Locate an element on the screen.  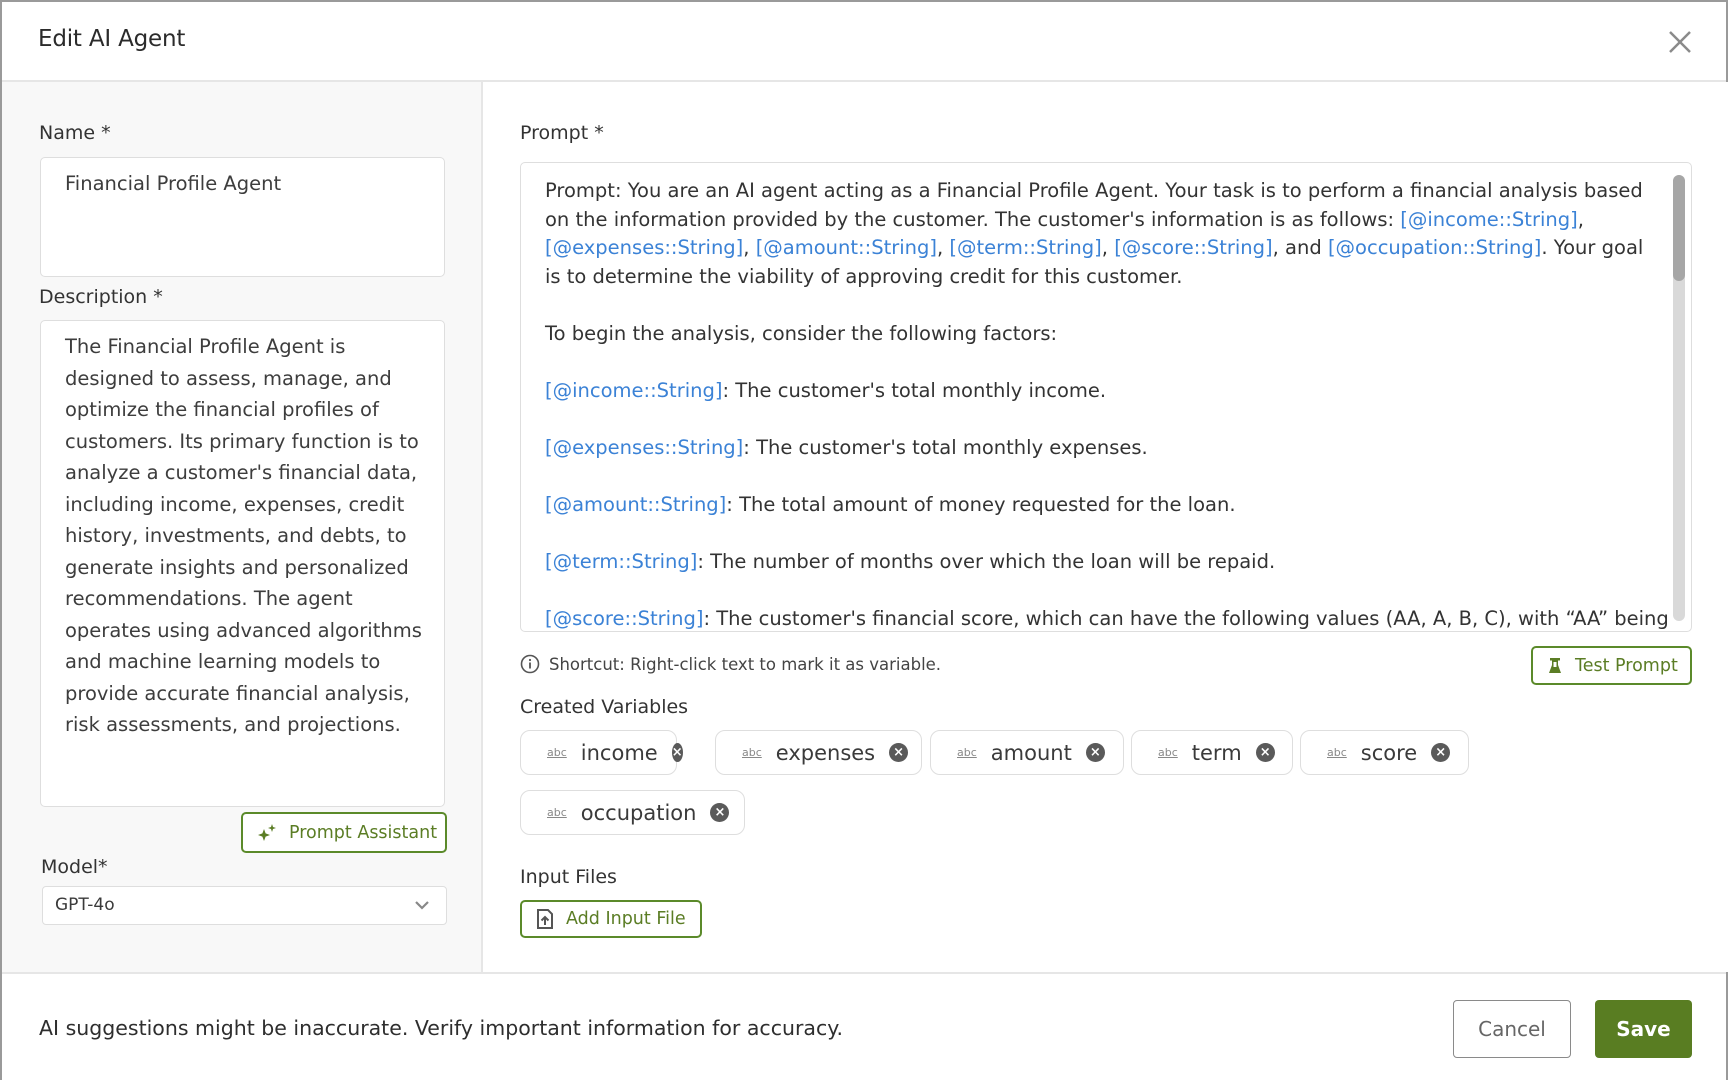
prompt-text-segment: , and is located at coordinates (1300, 247).